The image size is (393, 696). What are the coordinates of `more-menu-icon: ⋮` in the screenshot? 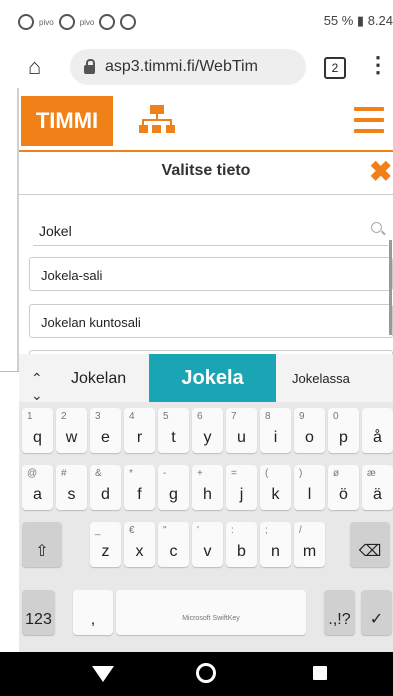 It's located at (378, 65).